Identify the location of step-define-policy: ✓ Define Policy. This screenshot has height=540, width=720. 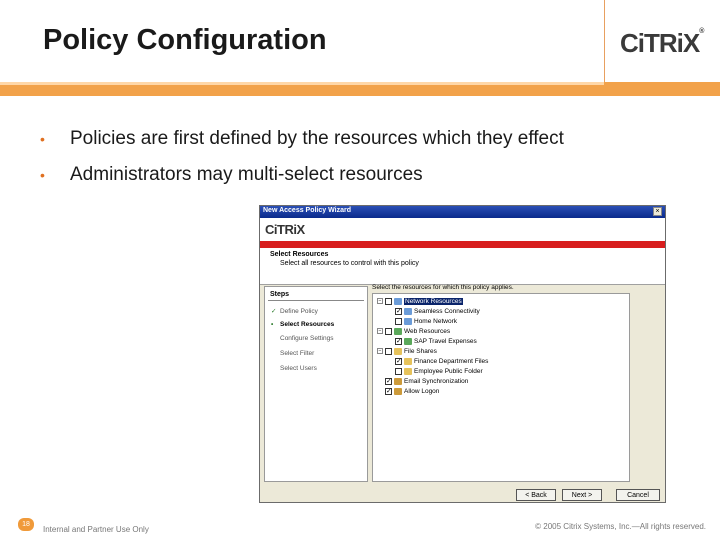
(294, 311).